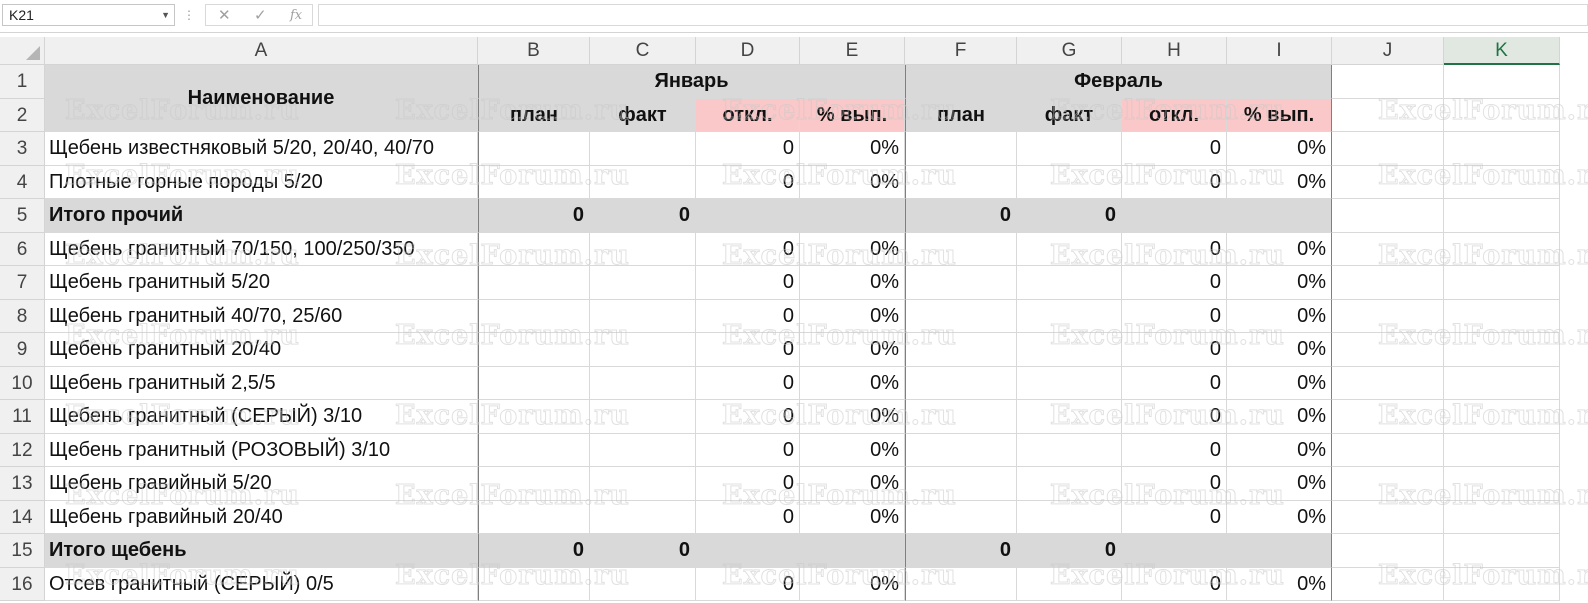  What do you see at coordinates (1174, 51) in the screenshot?
I see `column-header-h: H` at bounding box center [1174, 51].